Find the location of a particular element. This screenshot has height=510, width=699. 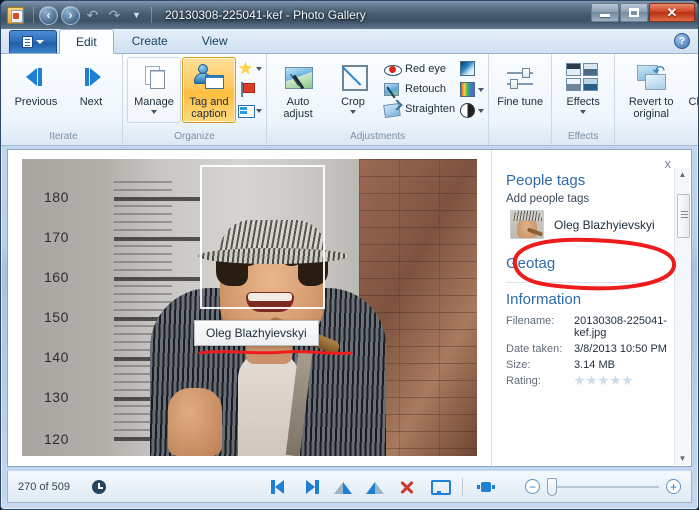

red-eye-button: Red eye is located at coordinates (419, 69).